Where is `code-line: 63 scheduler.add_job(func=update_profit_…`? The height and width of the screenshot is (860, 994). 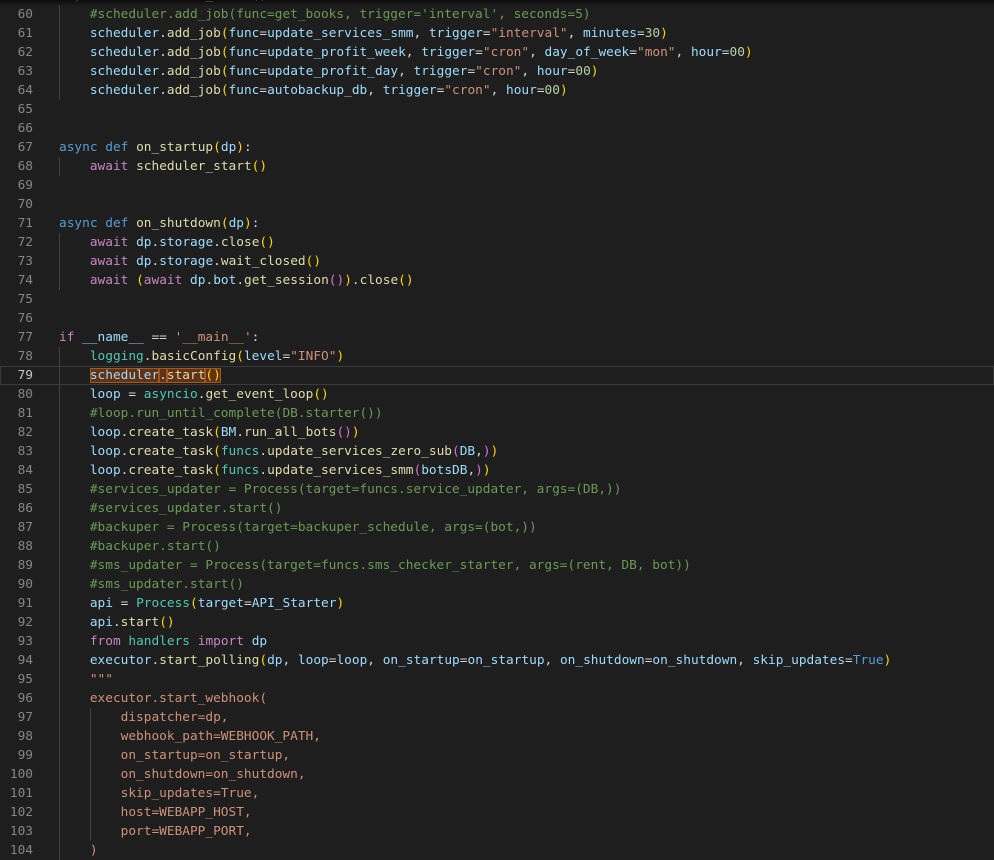 code-line: 63 scheduler.add_job(func=update_profit_… is located at coordinates (497, 71).